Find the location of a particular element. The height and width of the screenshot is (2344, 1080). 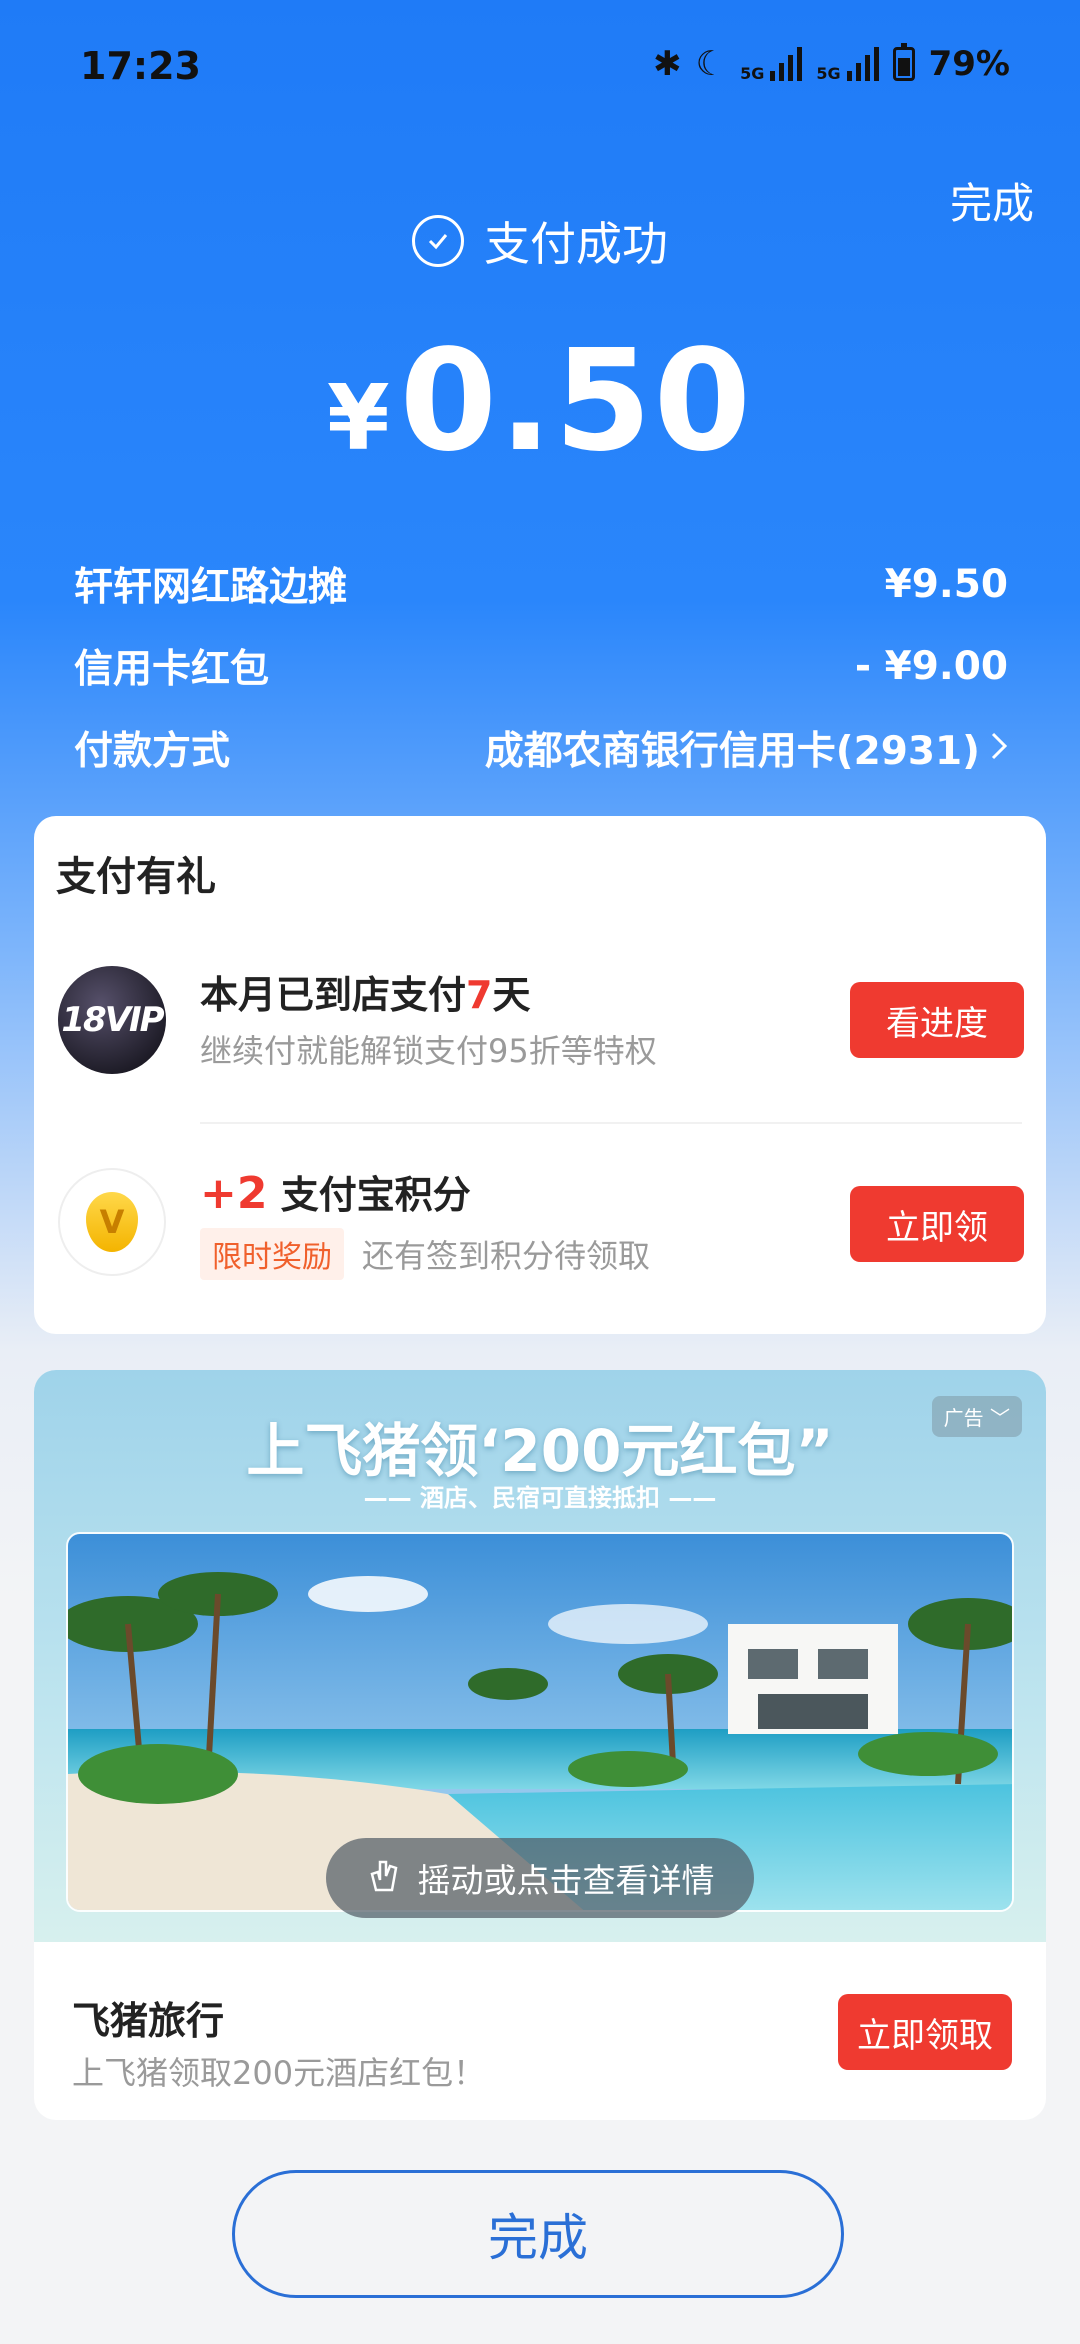

signal-icon-2: 5G is located at coordinates (847, 64).